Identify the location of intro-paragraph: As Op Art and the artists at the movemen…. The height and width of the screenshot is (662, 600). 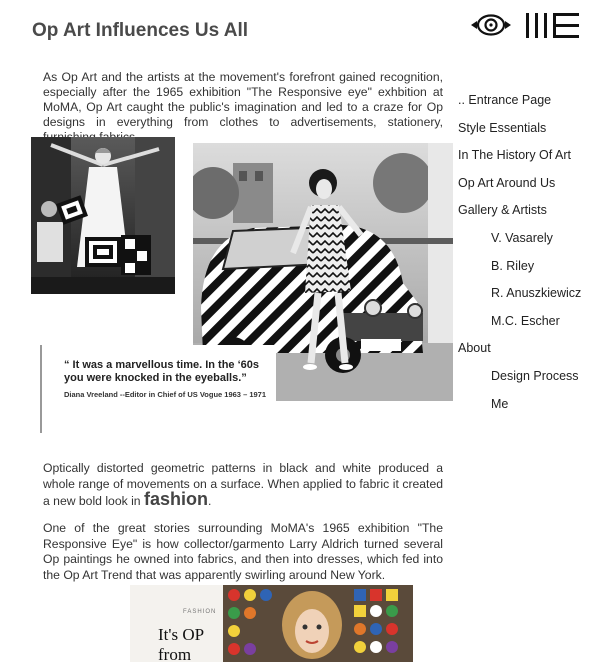
(243, 107).